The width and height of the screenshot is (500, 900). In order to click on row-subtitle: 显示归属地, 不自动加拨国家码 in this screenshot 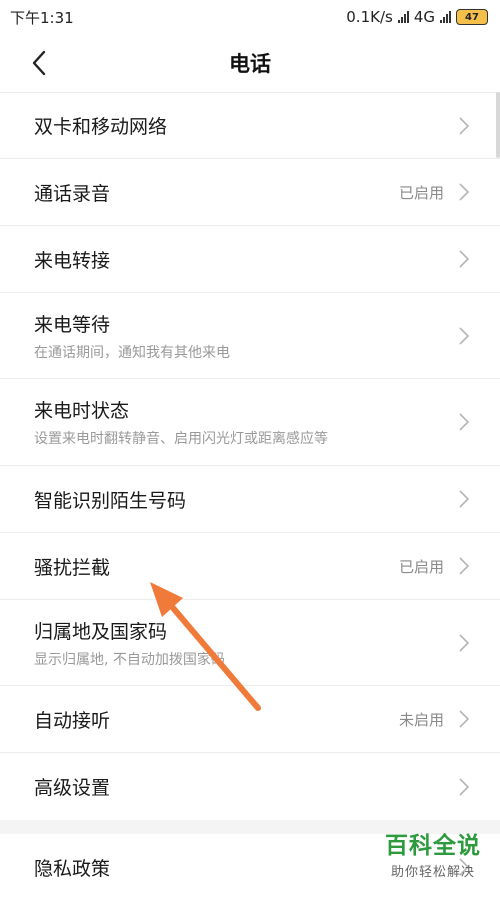, I will do `click(129, 659)`.